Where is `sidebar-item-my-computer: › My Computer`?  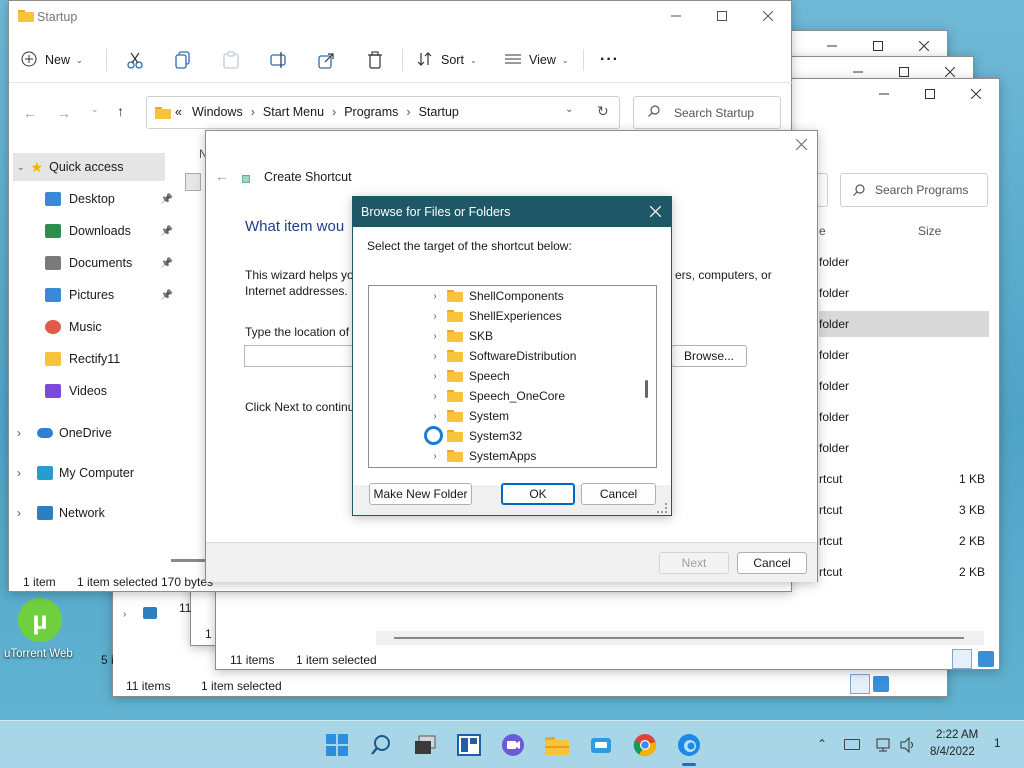
sidebar-item-my-computer: › My Computer is located at coordinates (95, 473).